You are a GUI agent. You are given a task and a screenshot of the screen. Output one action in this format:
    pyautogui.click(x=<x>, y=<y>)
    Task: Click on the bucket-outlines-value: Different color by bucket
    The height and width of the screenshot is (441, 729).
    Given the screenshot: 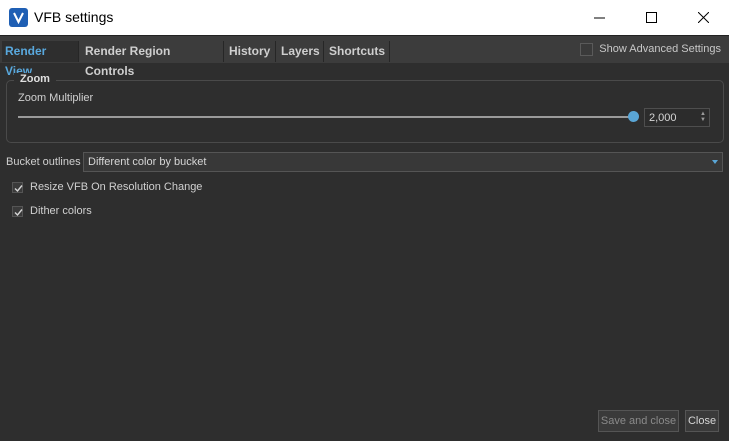 What is the action you would take?
    pyautogui.click(x=147, y=162)
    